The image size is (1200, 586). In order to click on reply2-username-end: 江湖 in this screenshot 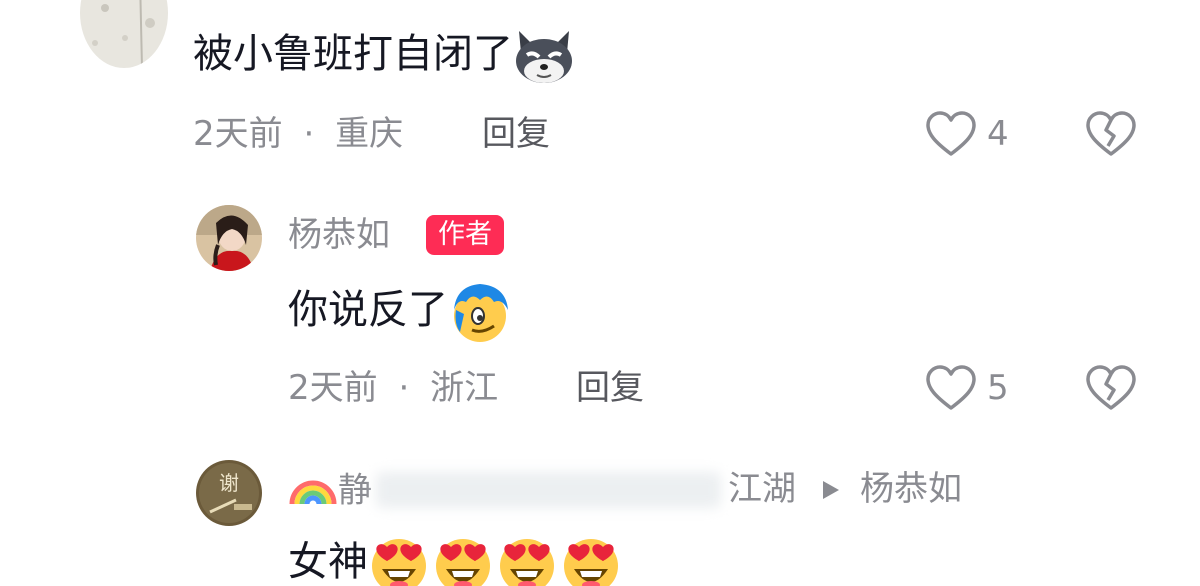, I will do `click(762, 489)`.